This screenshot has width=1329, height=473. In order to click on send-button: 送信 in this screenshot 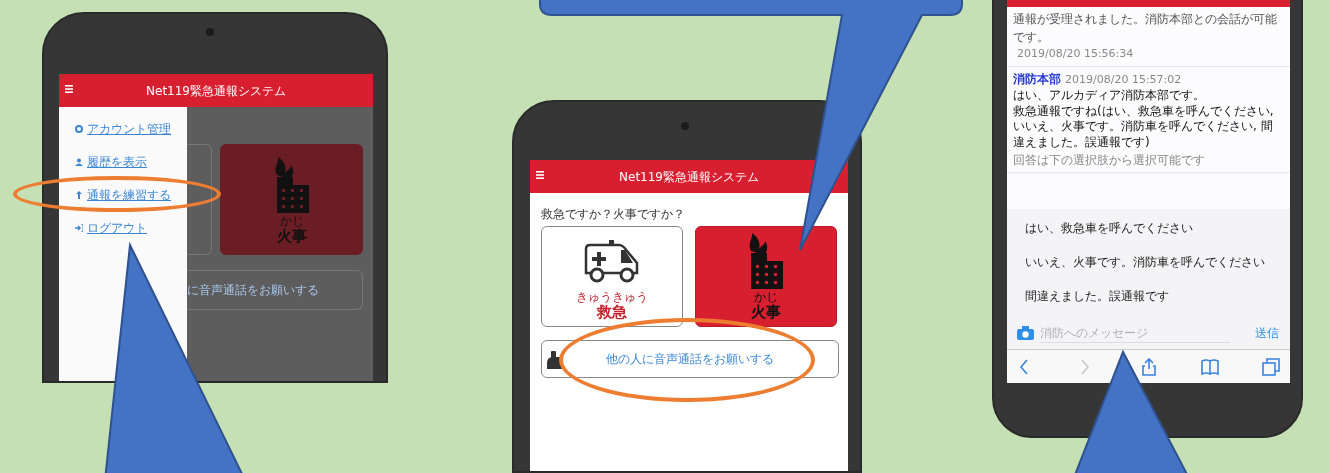, I will do `click(1267, 333)`.